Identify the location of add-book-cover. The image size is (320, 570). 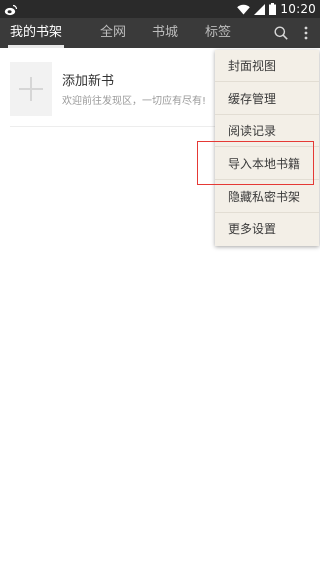
(31, 89).